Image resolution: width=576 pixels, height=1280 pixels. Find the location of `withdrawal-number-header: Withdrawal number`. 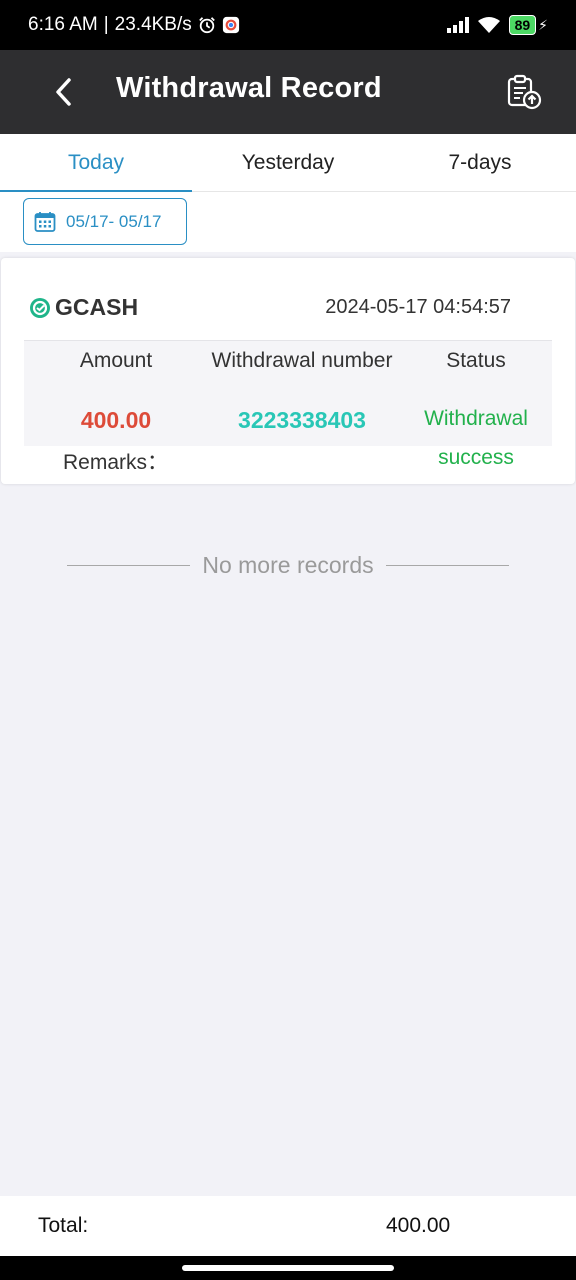

withdrawal-number-header: Withdrawal number is located at coordinates (302, 360).